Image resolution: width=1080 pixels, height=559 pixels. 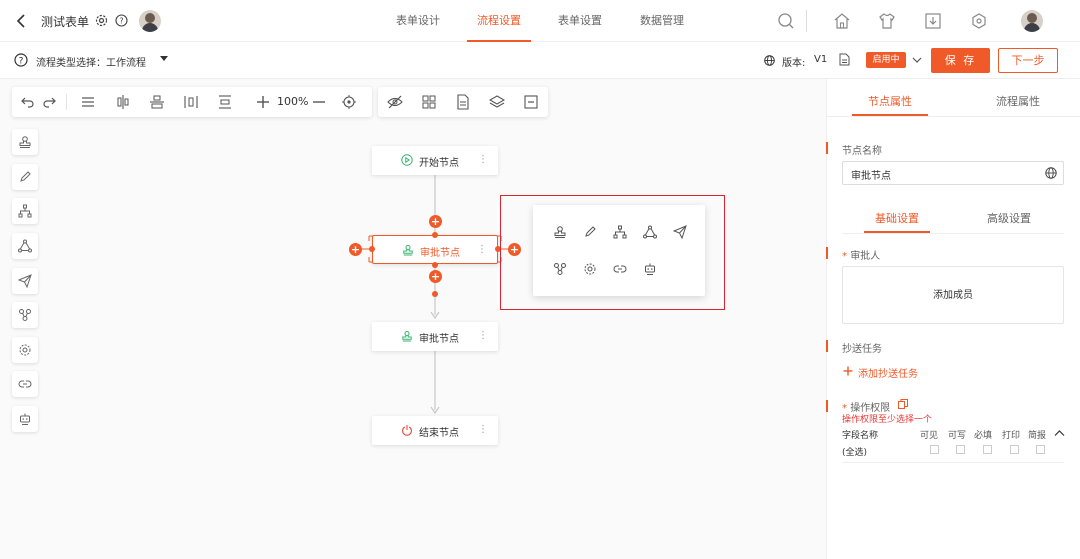 I want to click on add-cc-task-link: 添加抄送任务, so click(x=888, y=372).